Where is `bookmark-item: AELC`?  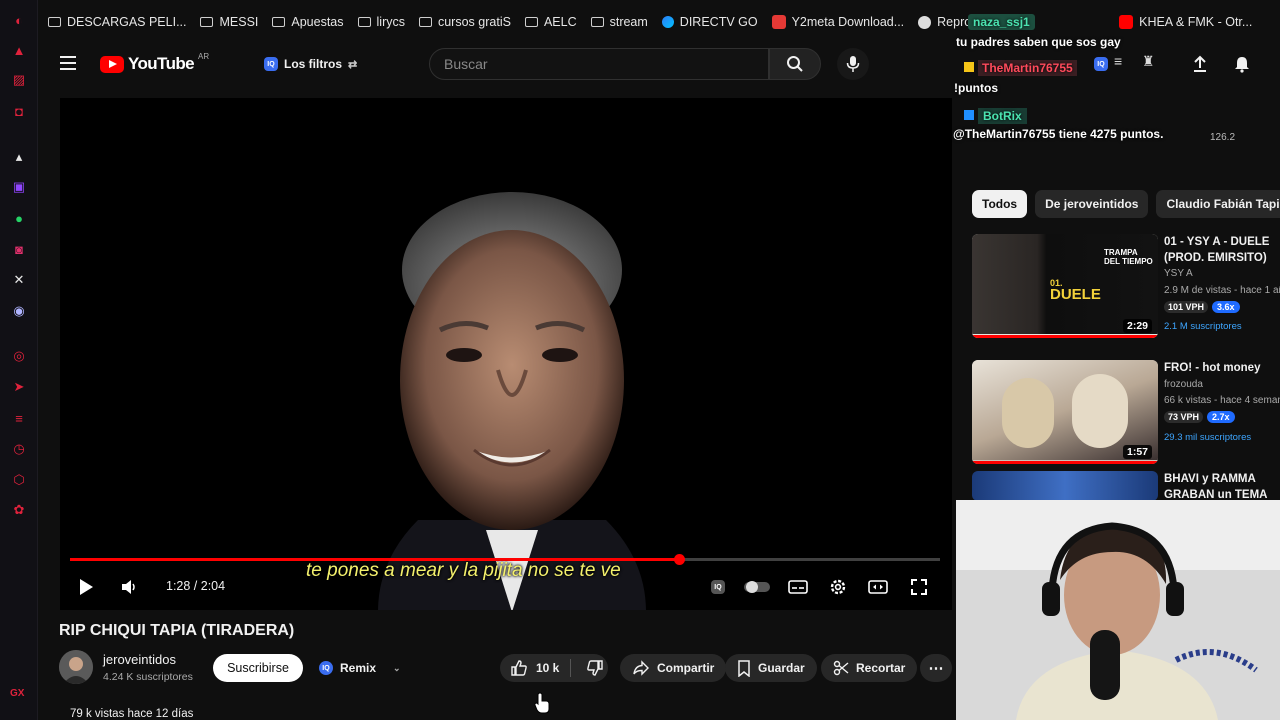 bookmark-item: AELC is located at coordinates (550, 22).